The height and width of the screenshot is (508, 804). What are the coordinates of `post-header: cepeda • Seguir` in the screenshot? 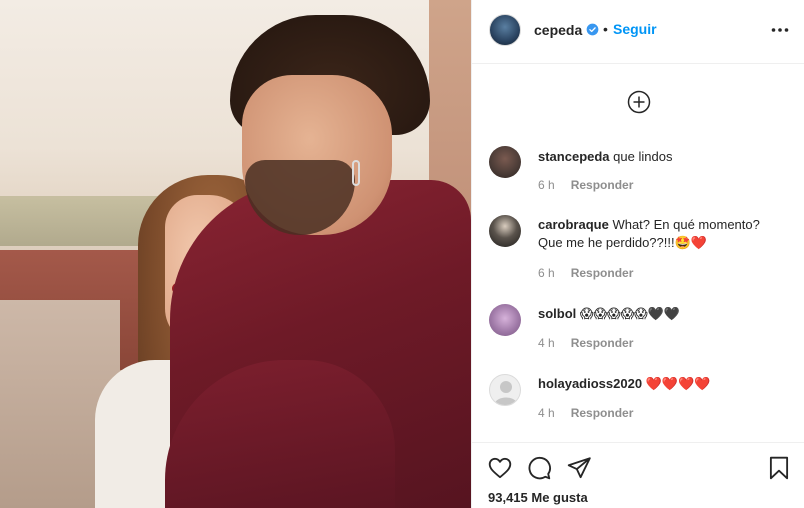 It's located at (638, 32).